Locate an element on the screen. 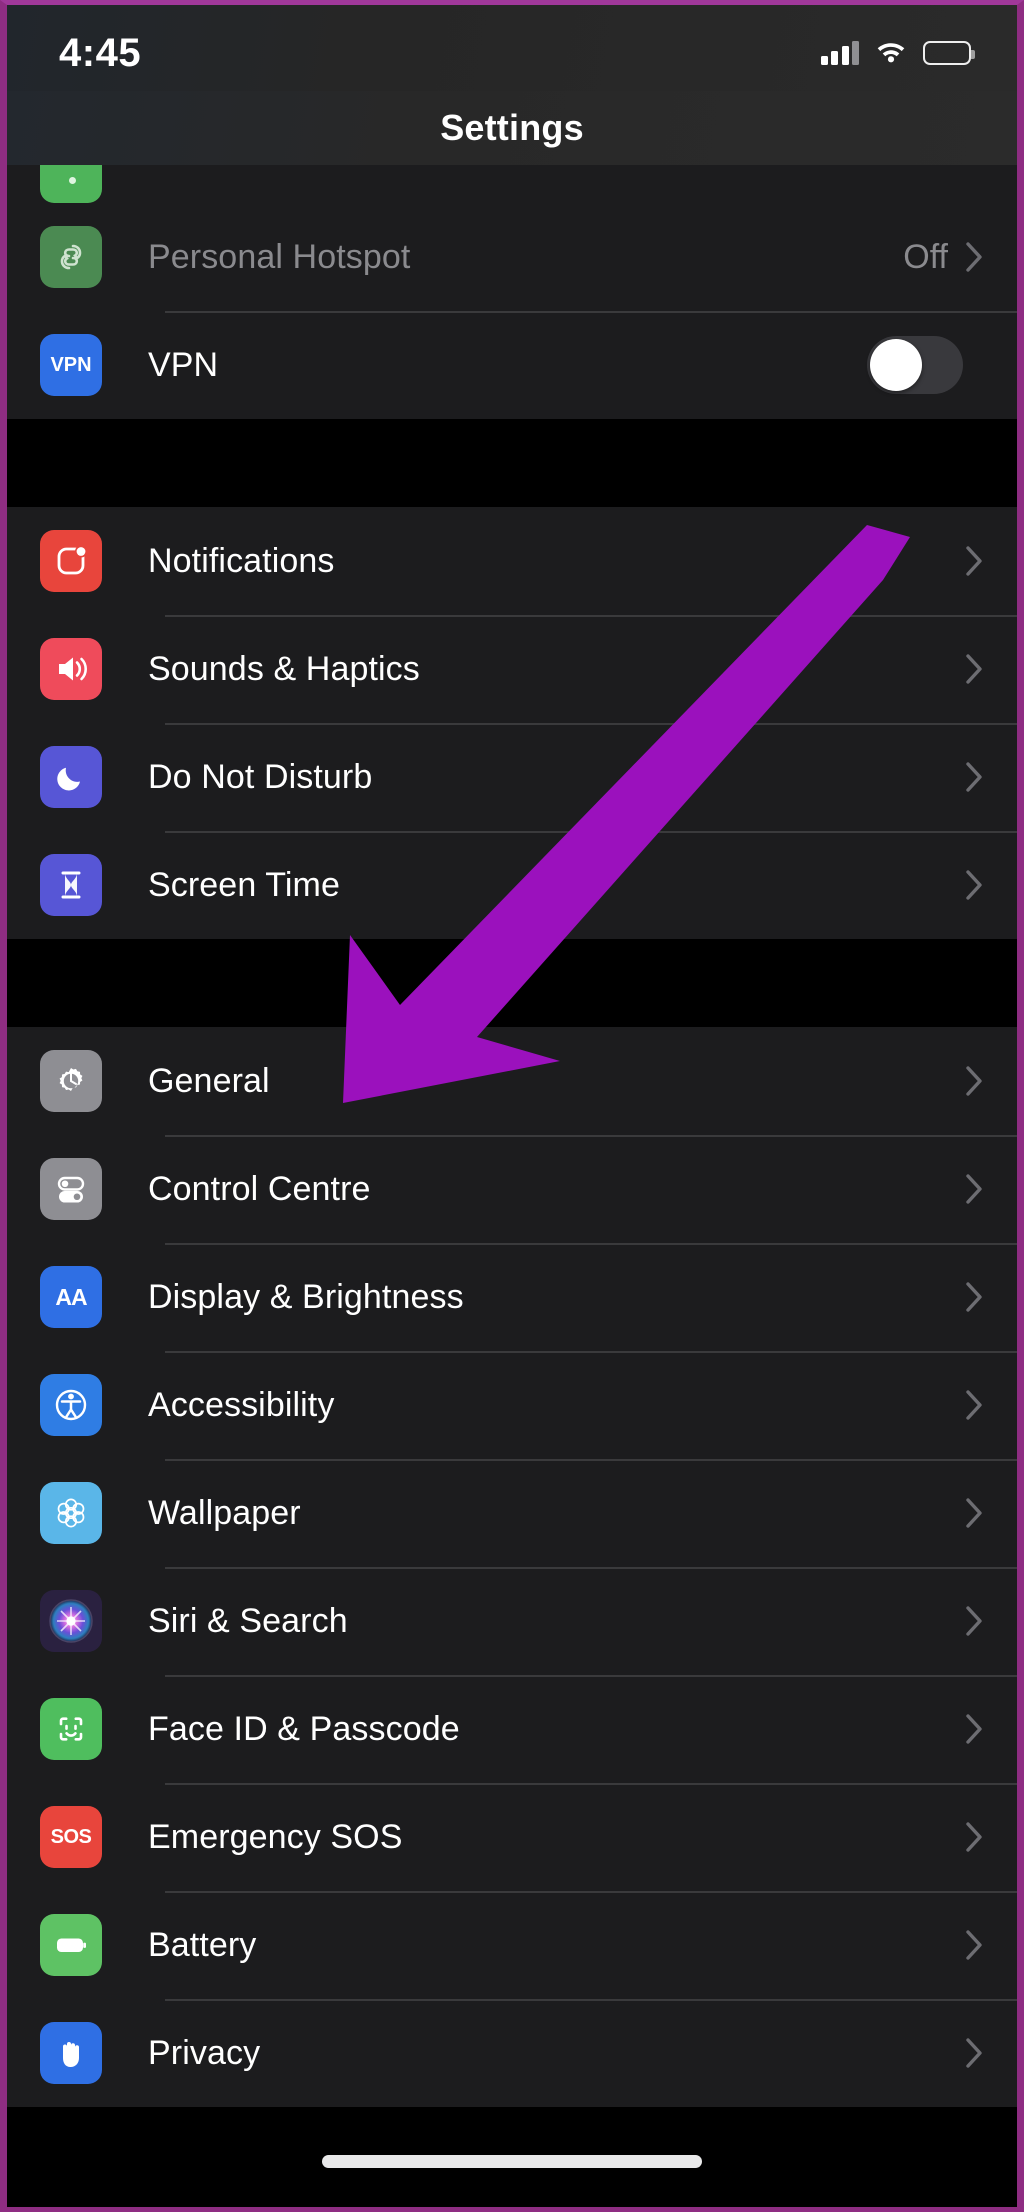  clipped-top-row is located at coordinates (512, 184).